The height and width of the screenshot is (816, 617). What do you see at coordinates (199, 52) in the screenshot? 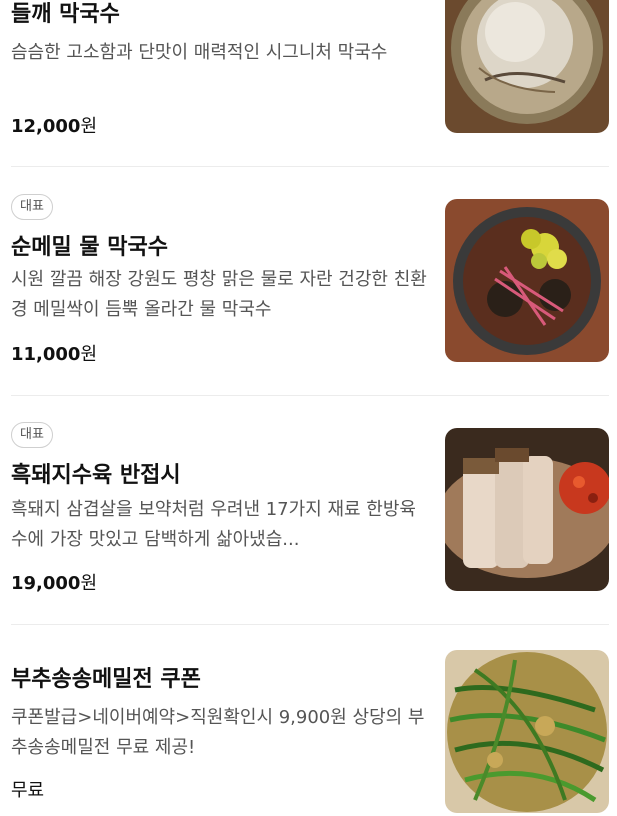
I see `menu-item-description: 슴슴한 고소함과 단맛이 매력적인 시그니처 막국수` at bounding box center [199, 52].